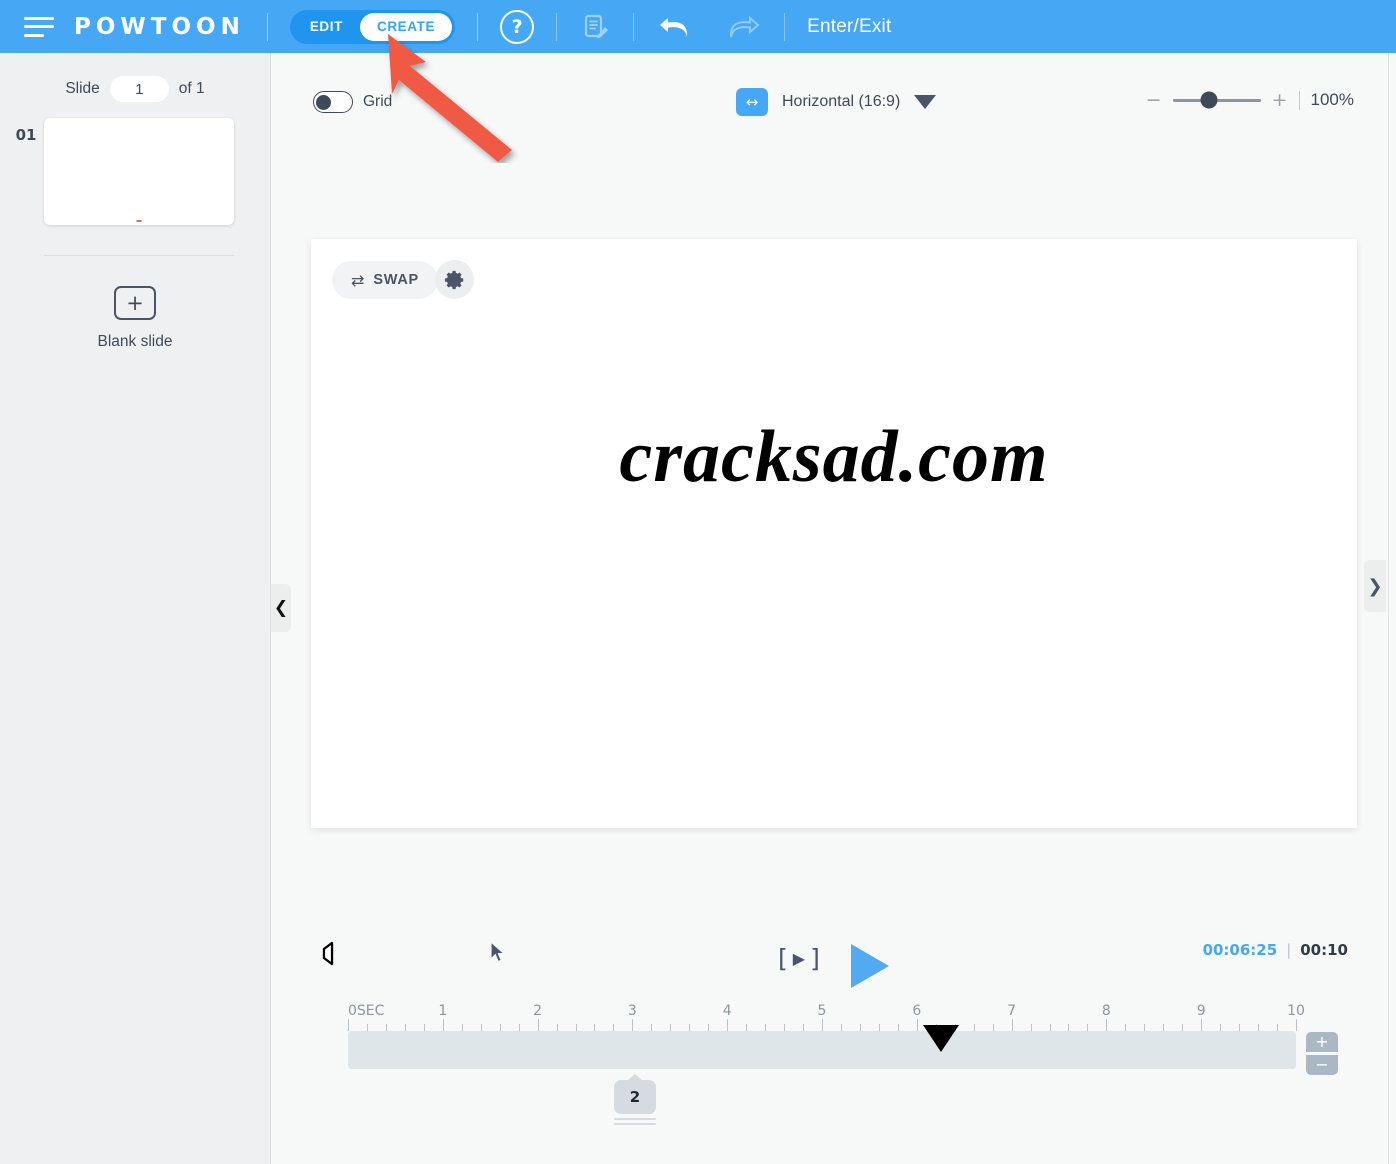  Describe the element at coordinates (752, 102) in the screenshot. I see `horizontal-arrows-icon: ↔` at that location.